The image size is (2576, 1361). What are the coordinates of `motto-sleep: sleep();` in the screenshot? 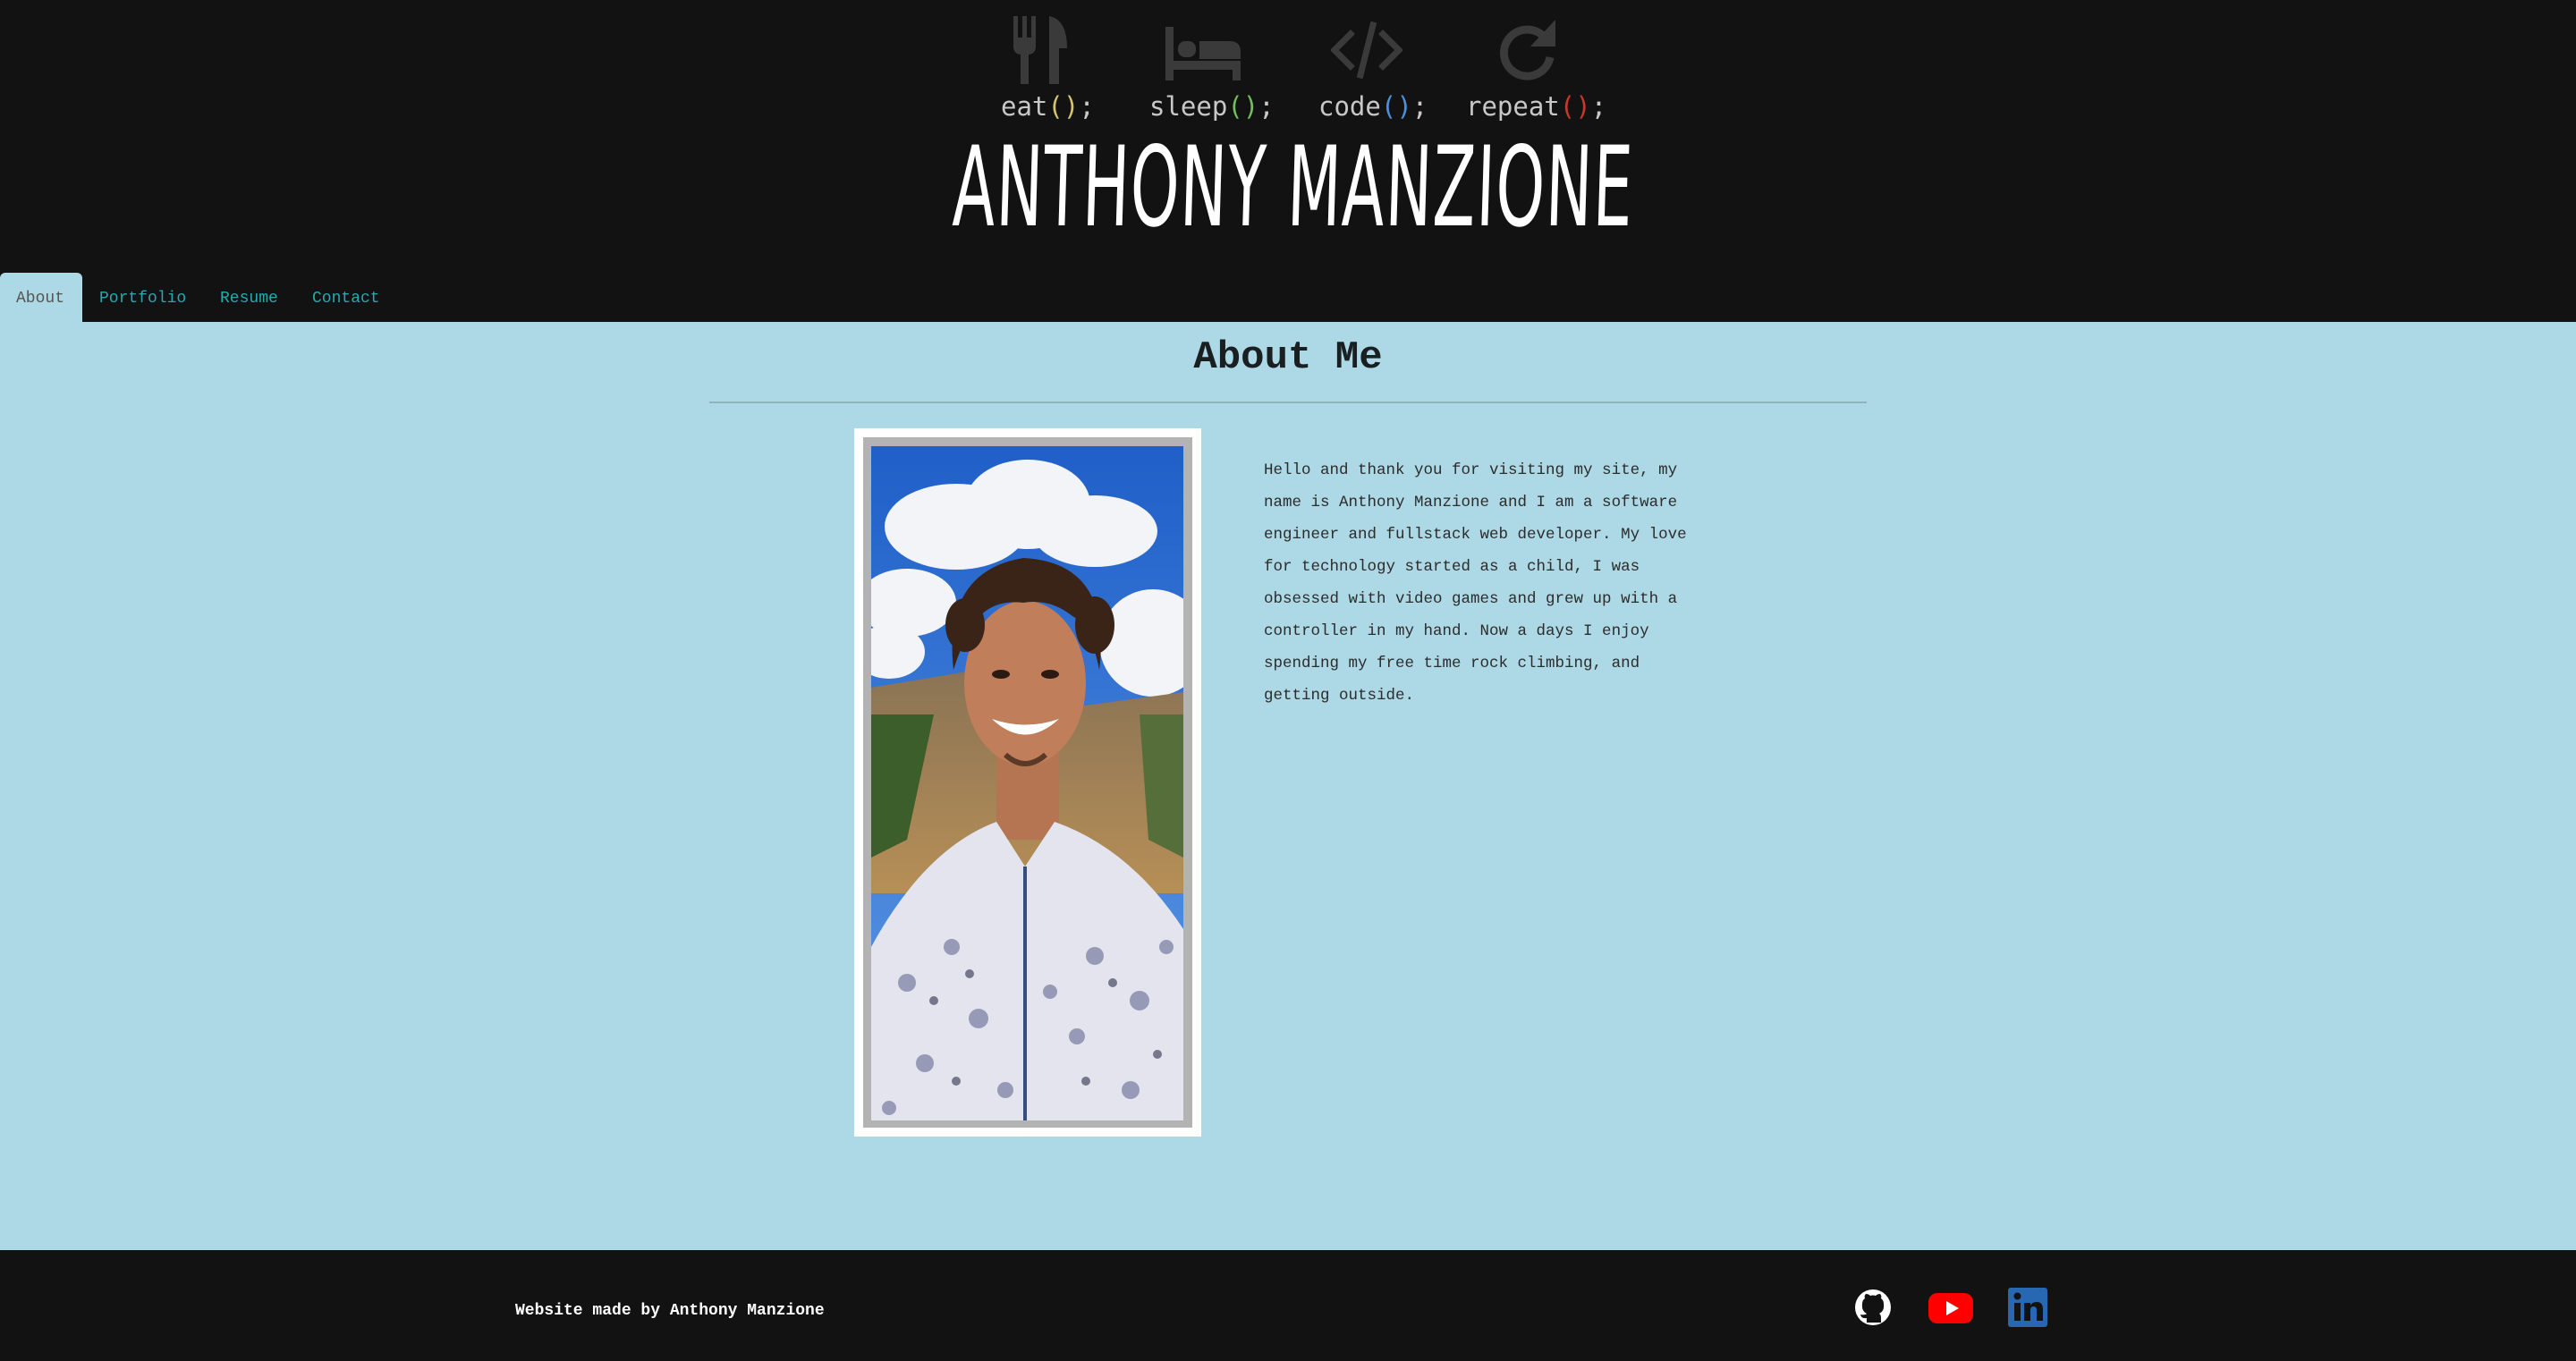 It's located at (1212, 106).